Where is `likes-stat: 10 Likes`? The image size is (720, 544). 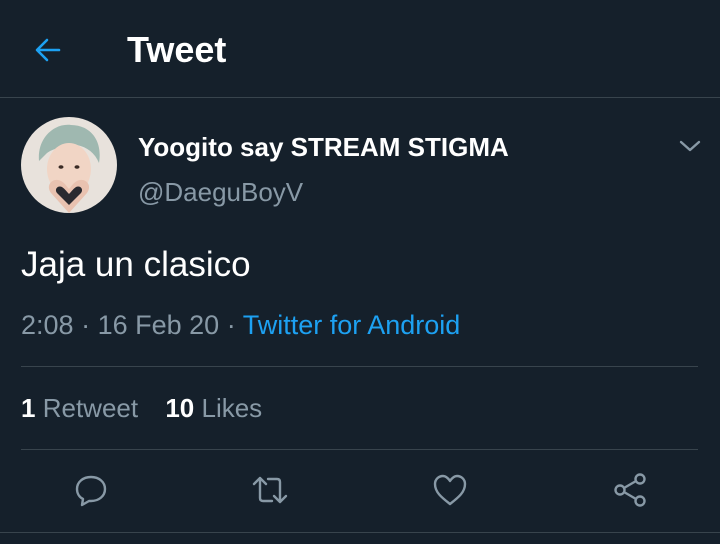
likes-stat: 10 Likes is located at coordinates (213, 408).